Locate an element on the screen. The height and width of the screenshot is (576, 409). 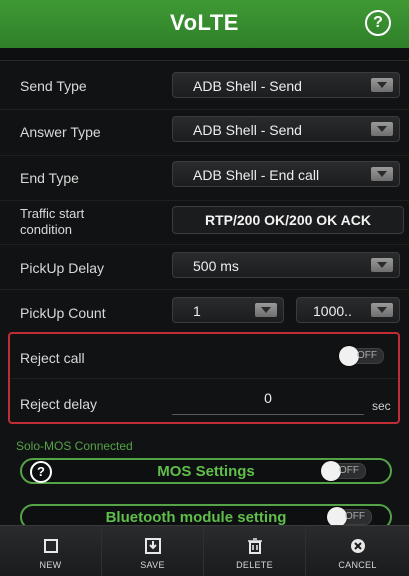
bluetooth-toggle: OFF is located at coordinates (349, 517).